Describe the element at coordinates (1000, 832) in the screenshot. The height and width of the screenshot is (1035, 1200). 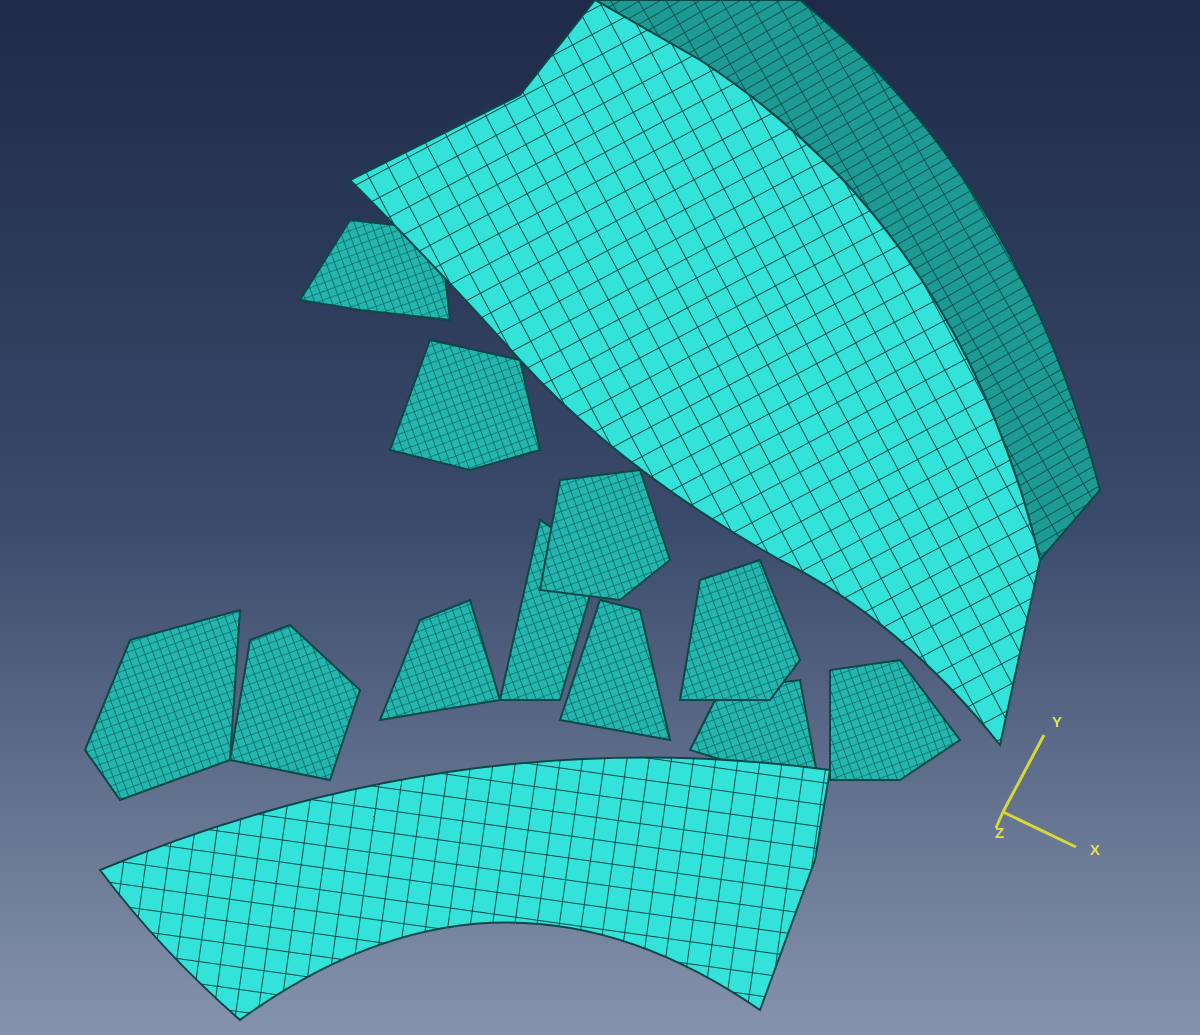
I see `axis-label: Z` at that location.